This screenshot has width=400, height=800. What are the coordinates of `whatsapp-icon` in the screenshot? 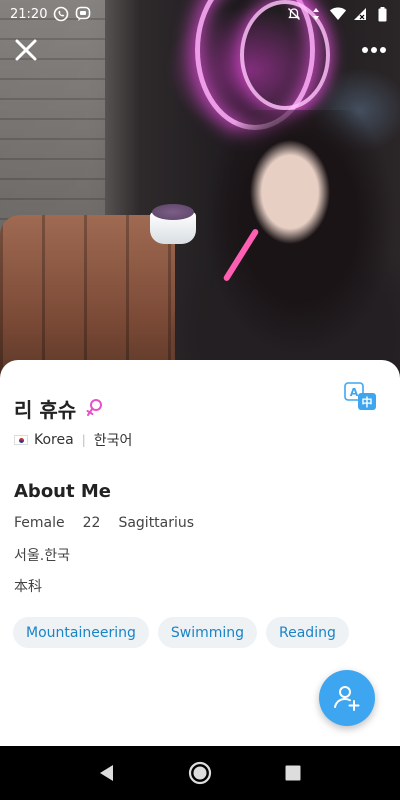 It's located at (61, 14).